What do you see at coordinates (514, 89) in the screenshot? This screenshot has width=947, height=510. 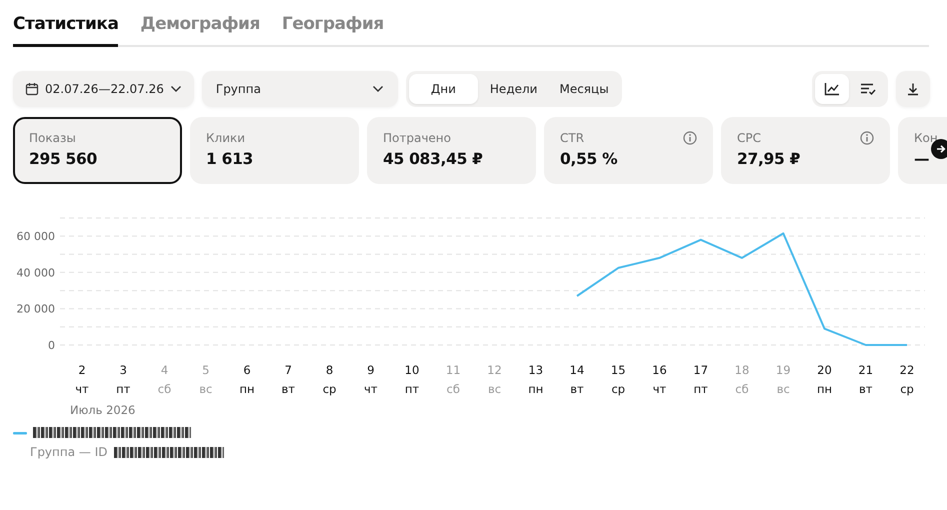 I see `period-option: Недели` at bounding box center [514, 89].